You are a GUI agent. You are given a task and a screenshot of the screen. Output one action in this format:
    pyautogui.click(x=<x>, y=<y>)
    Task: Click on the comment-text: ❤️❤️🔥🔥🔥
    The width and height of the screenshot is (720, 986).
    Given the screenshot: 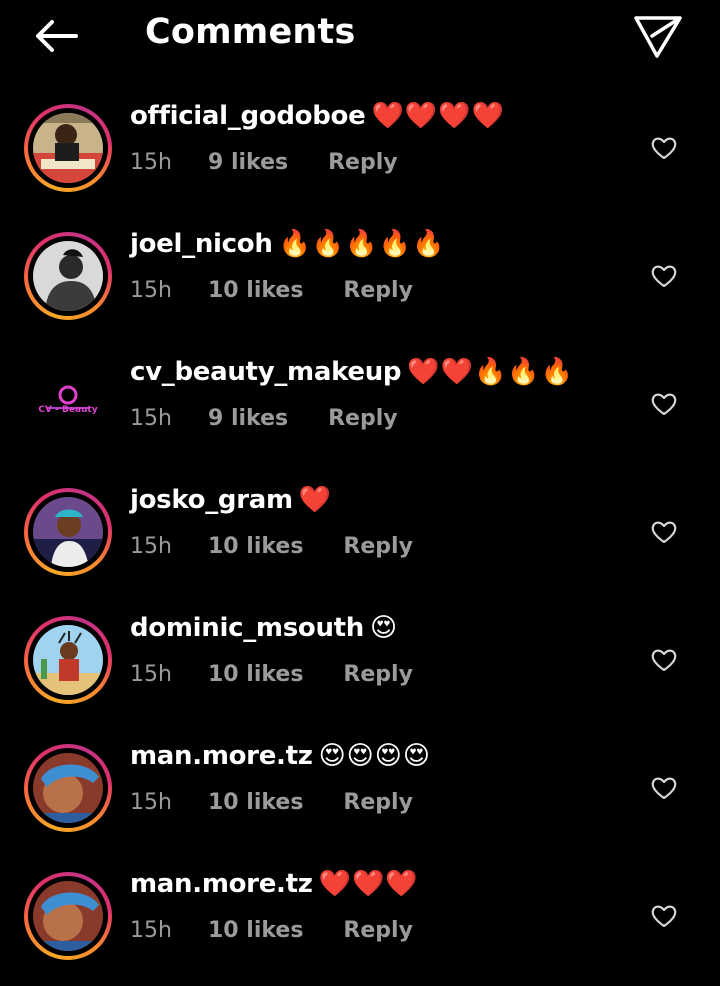 What is the action you would take?
    pyautogui.click(x=491, y=372)
    